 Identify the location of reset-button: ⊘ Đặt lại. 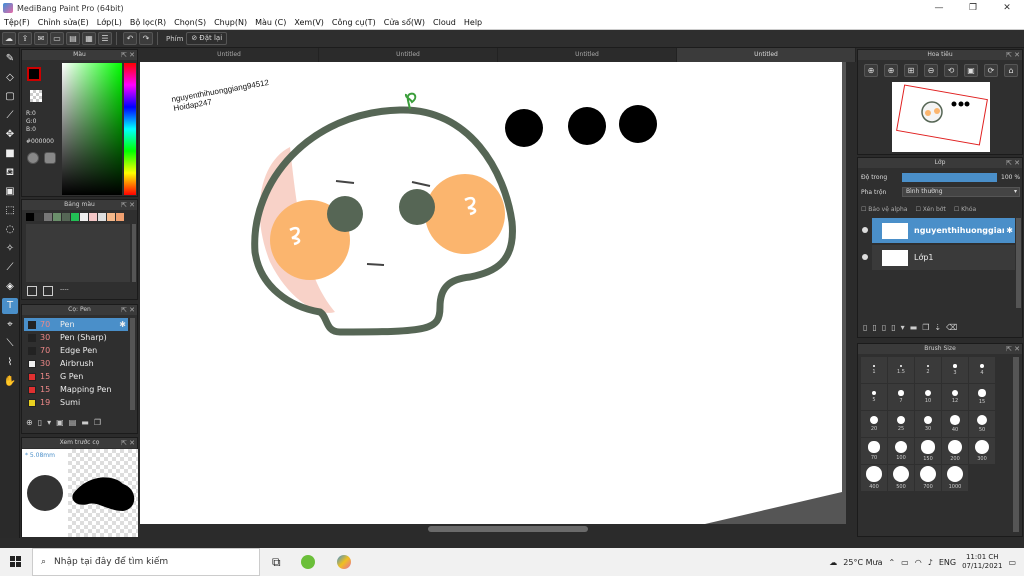
(207, 38).